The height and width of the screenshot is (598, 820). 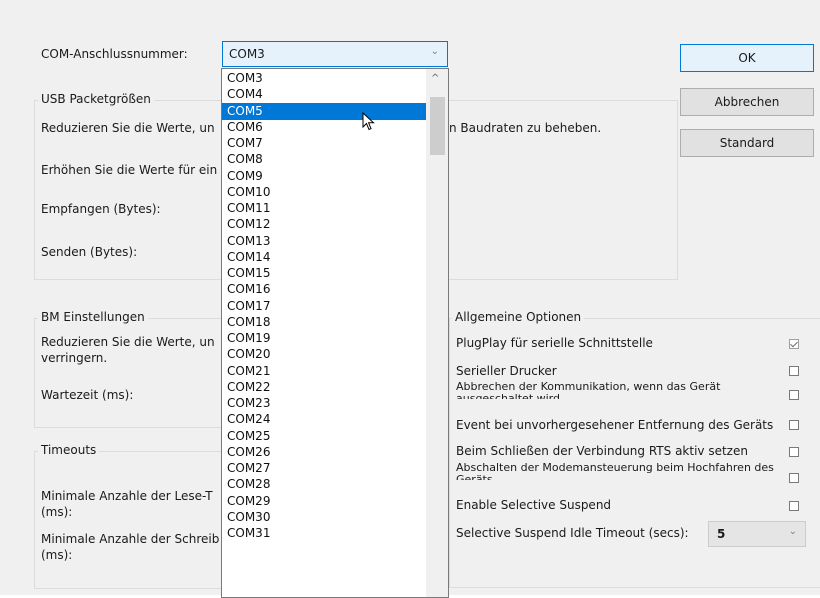 I want to click on ok-button: OK, so click(x=747, y=58).